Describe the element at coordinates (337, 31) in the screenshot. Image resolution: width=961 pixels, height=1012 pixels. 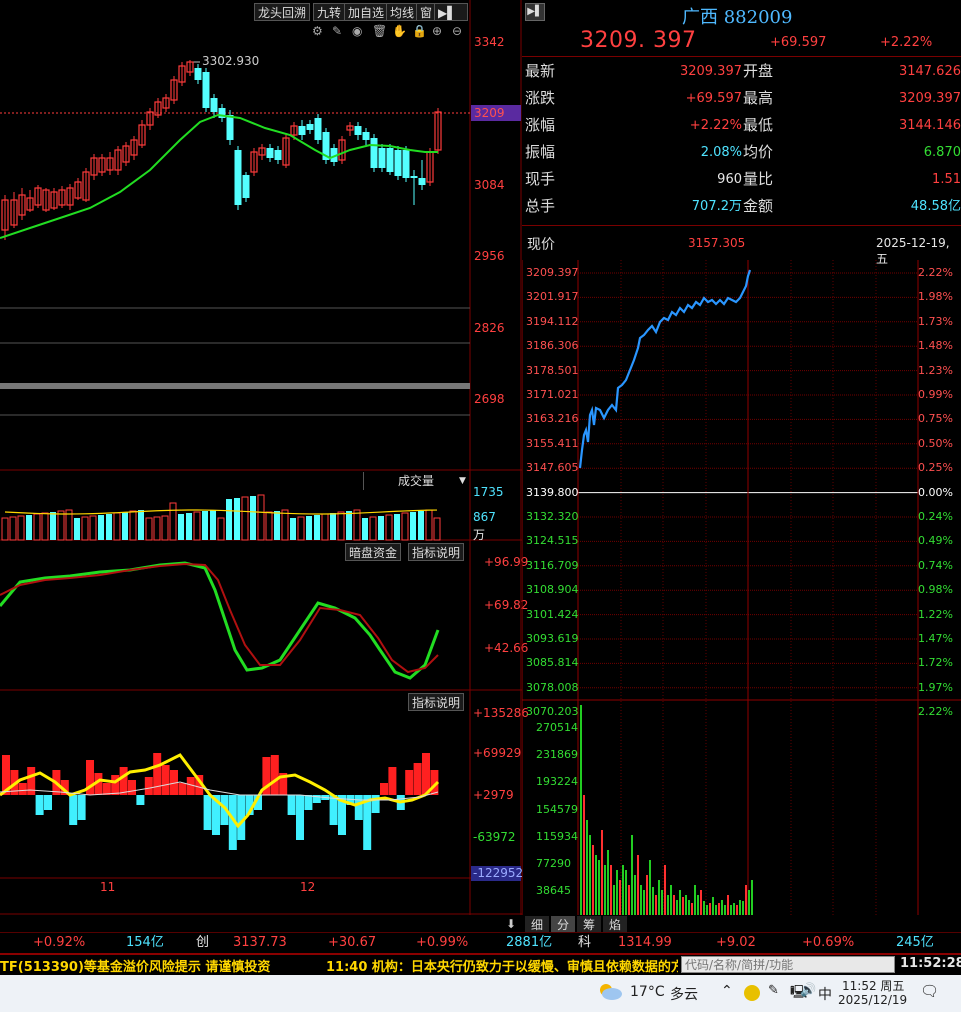
I see `draw-pen-icon: ✎` at that location.